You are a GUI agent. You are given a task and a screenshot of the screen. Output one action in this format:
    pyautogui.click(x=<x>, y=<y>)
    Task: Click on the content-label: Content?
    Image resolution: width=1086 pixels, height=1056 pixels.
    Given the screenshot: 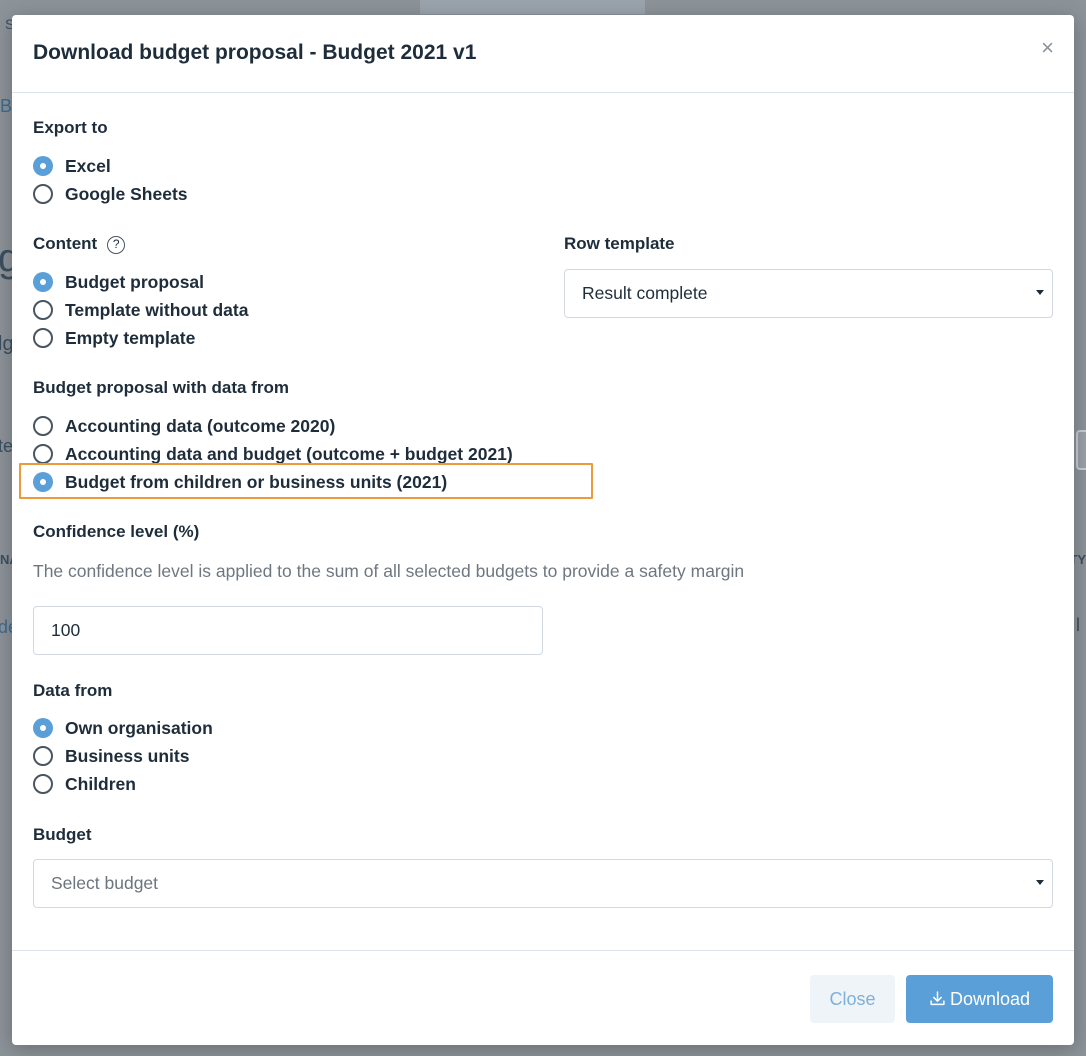 What is the action you would take?
    pyautogui.click(x=79, y=244)
    